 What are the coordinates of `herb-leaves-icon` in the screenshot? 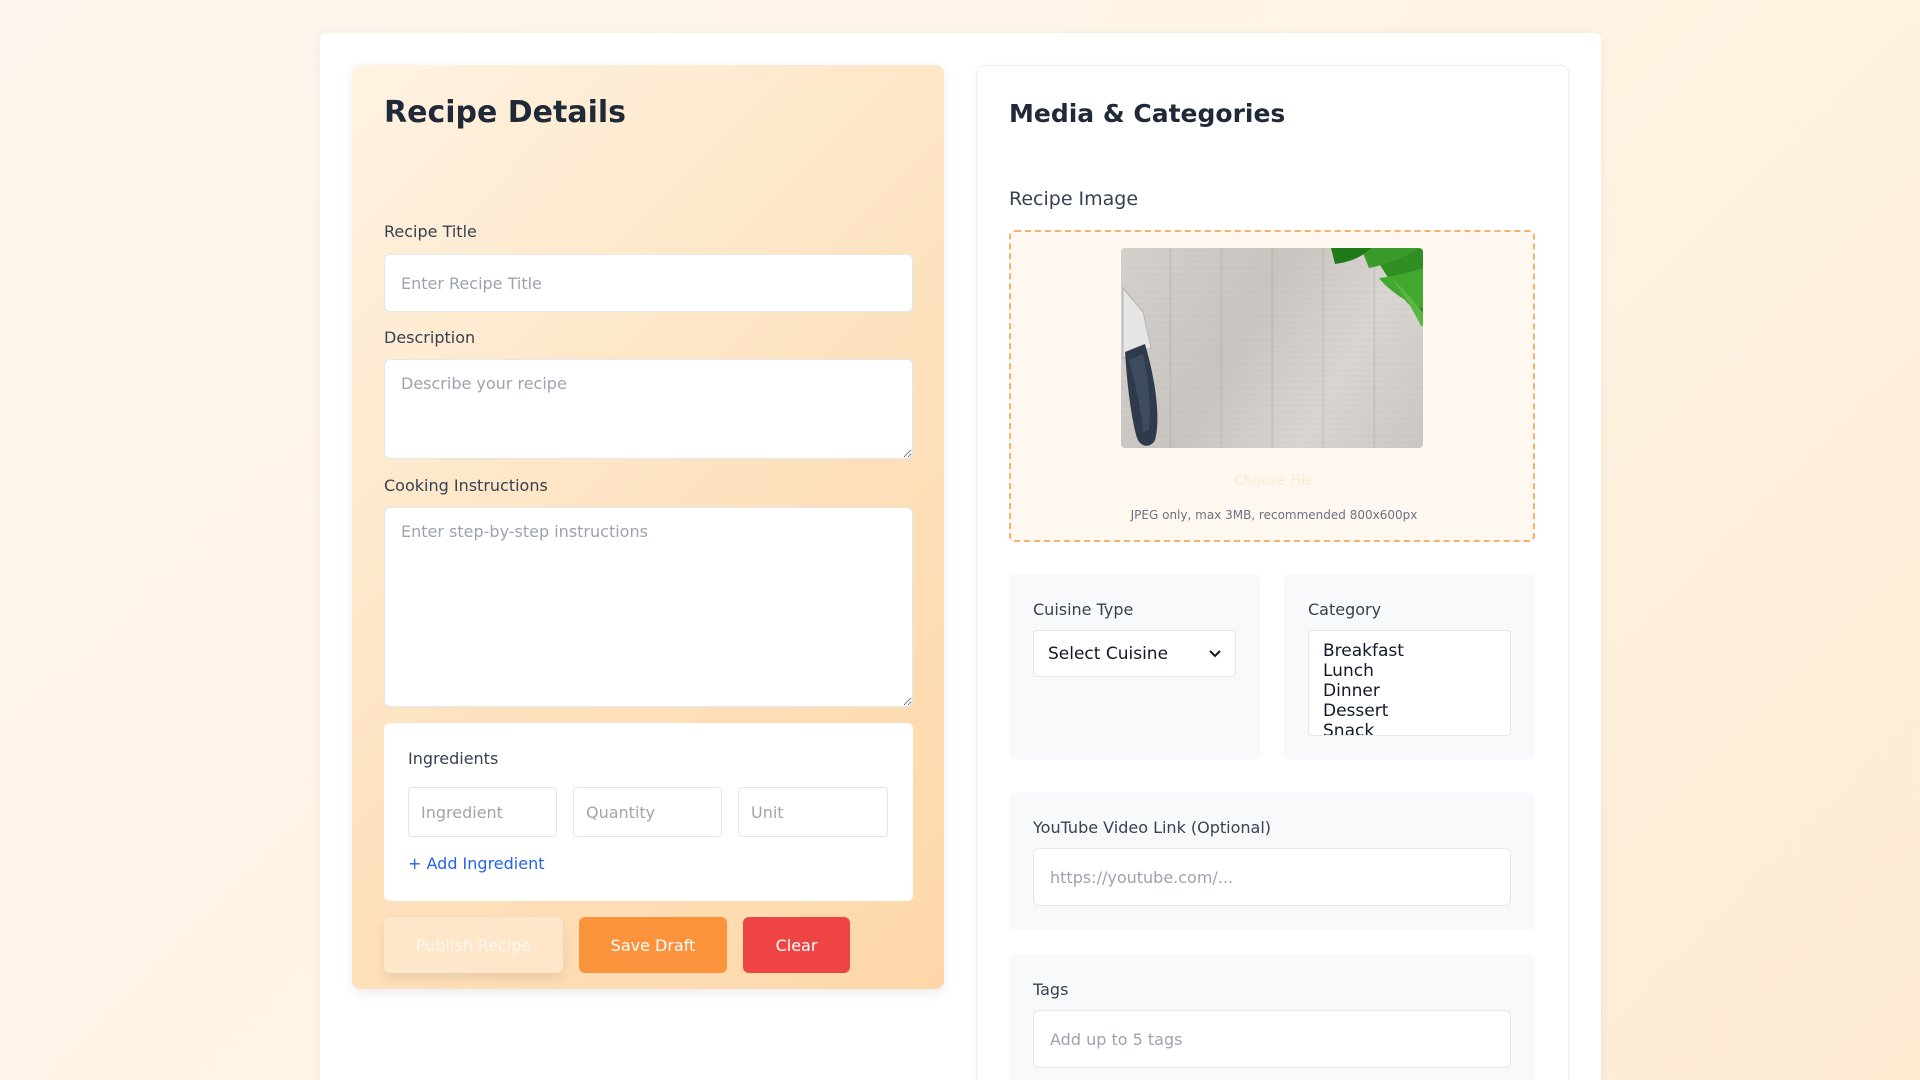 It's located at (1377, 287).